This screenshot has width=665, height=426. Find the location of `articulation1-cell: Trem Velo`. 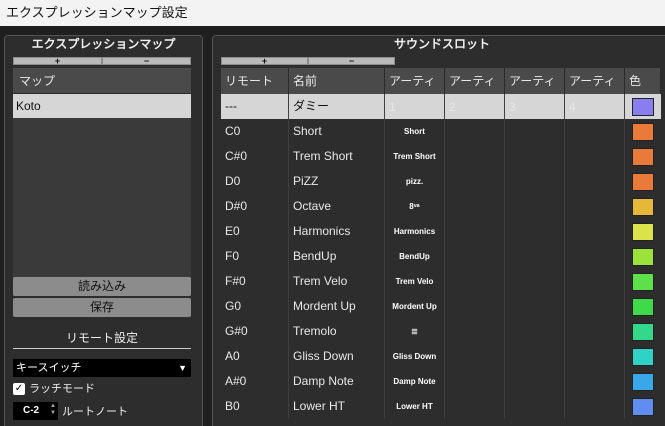

articulation1-cell: Trem Velo is located at coordinates (415, 281).